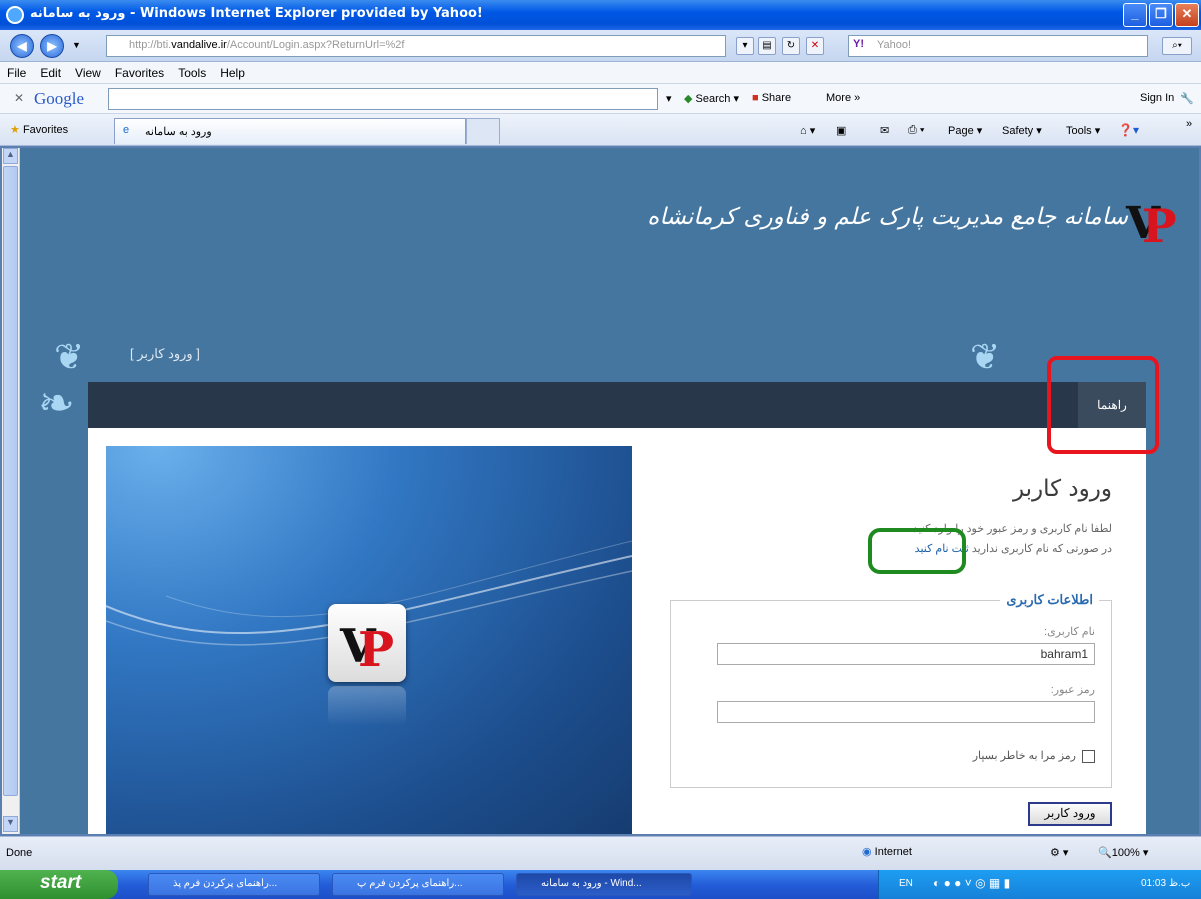 This screenshot has width=1201, height=899. Describe the element at coordinates (1072, 690) in the screenshot. I see `password-label: رمز عبور:` at that location.